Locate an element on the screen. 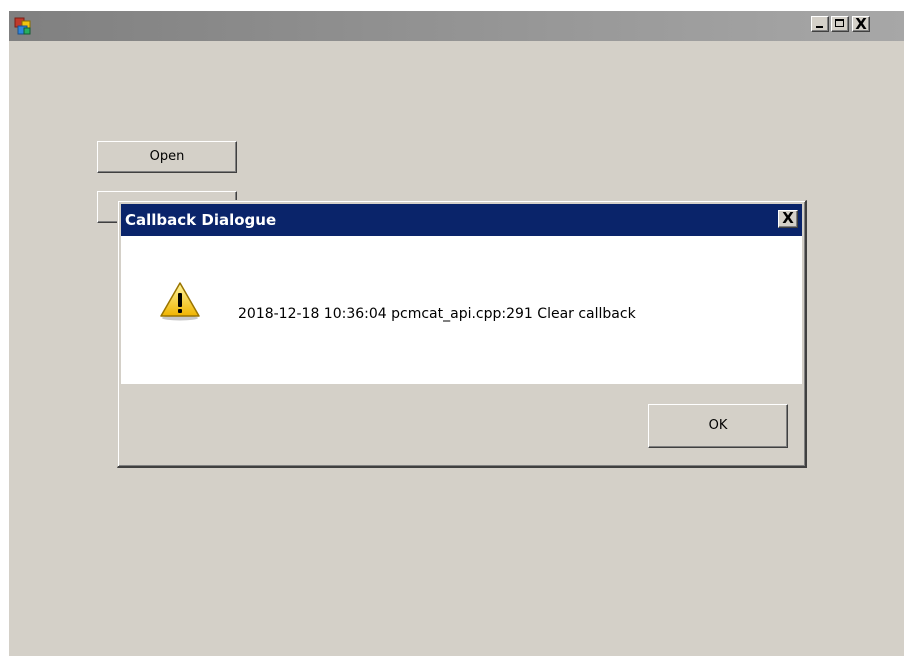 The image size is (904, 656). maximize-icon is located at coordinates (839, 23).